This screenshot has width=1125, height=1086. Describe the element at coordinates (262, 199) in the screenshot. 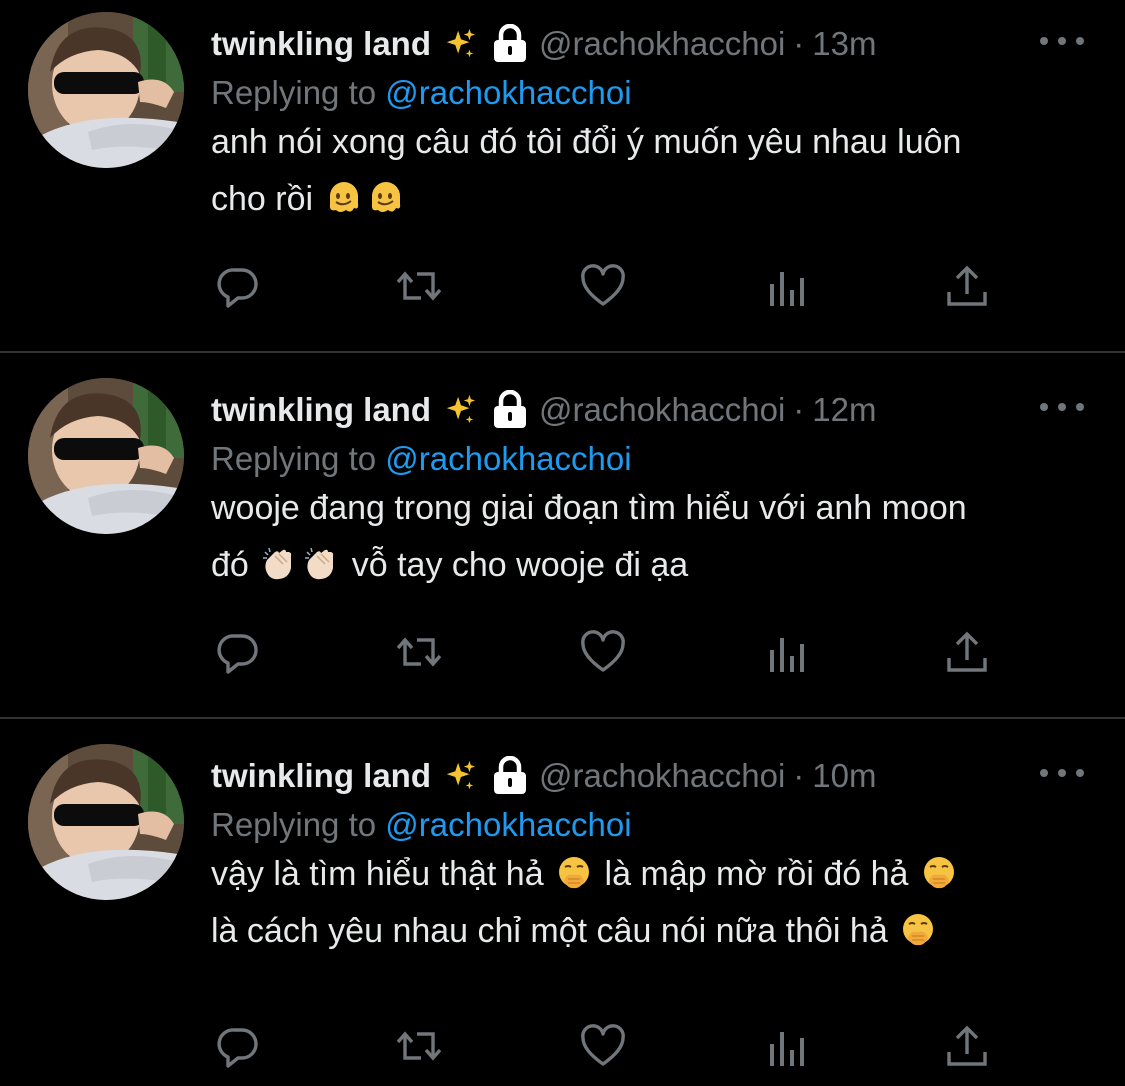

I see `text-span: cho rồi` at that location.